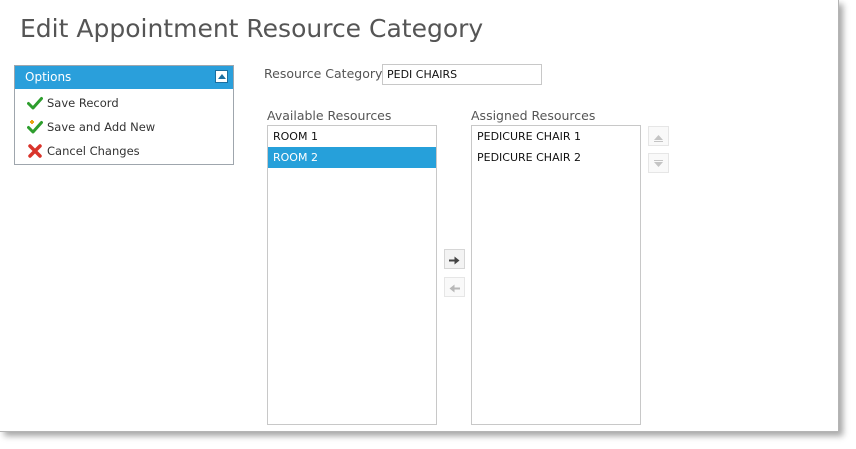  I want to click on available-resources-list: ROOM 1 ROOM 2, so click(352, 275).